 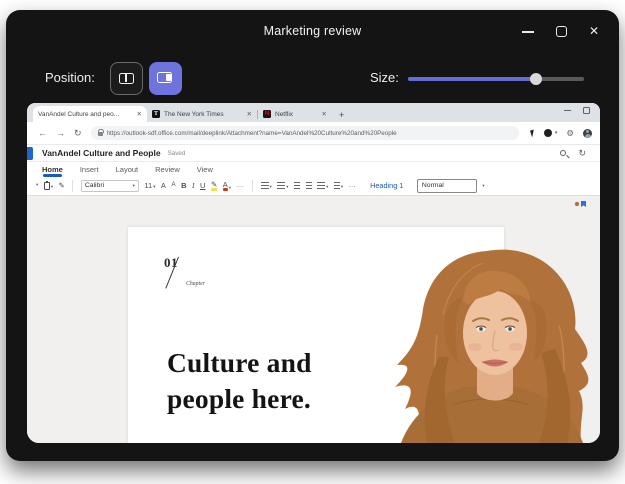 What do you see at coordinates (577, 110) in the screenshot?
I see `browser-window-controls` at bounding box center [577, 110].